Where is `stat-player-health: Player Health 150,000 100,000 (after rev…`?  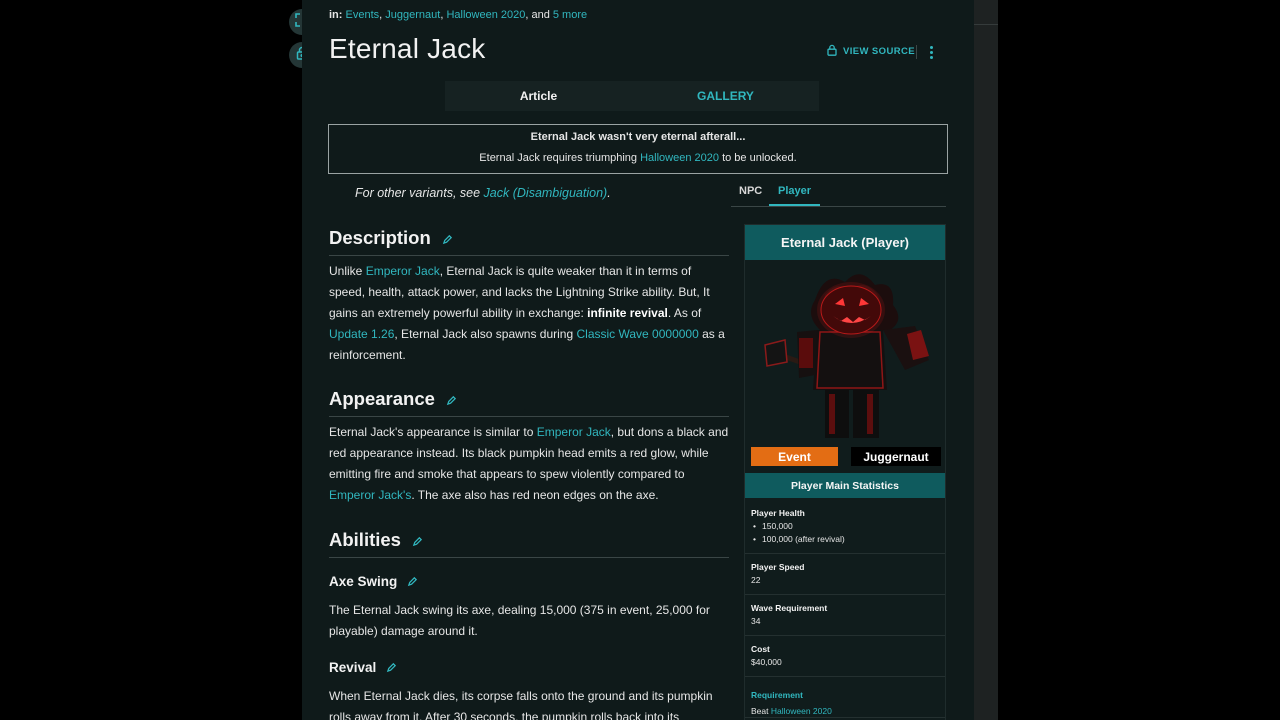 stat-player-health: Player Health 150,000 100,000 (after rev… is located at coordinates (845, 527).